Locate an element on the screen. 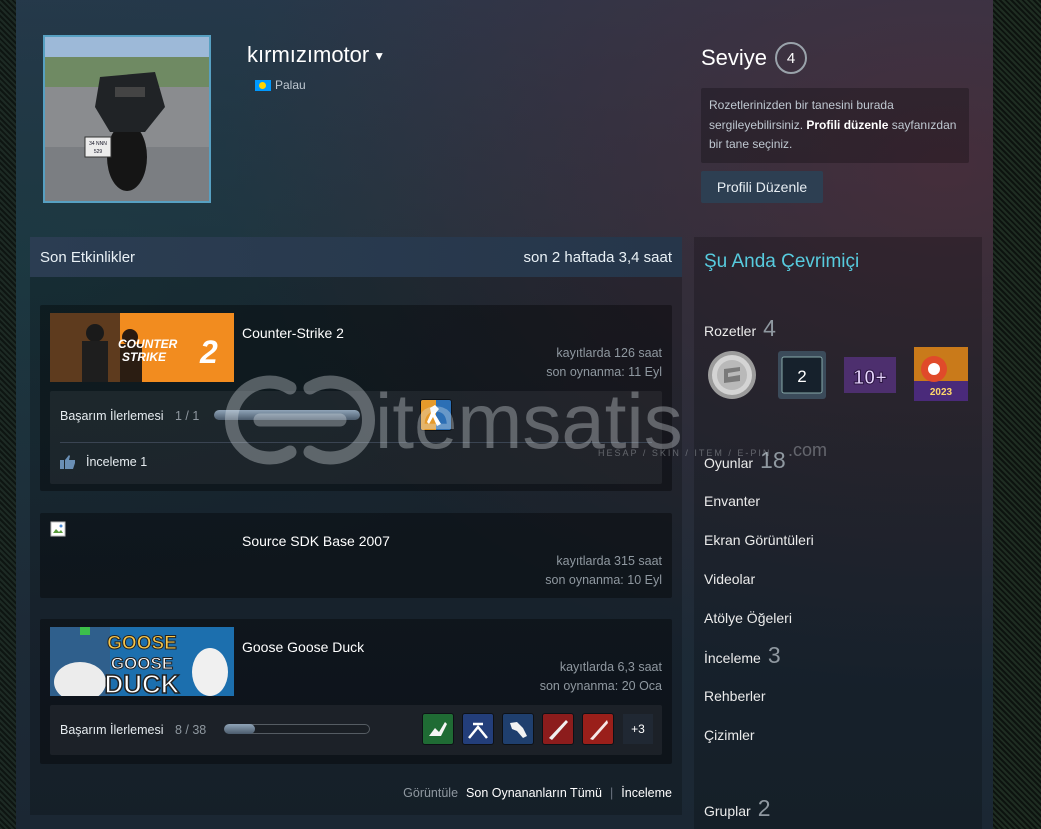  ggd-banner-text-1: GOOSE is located at coordinates (142, 643).